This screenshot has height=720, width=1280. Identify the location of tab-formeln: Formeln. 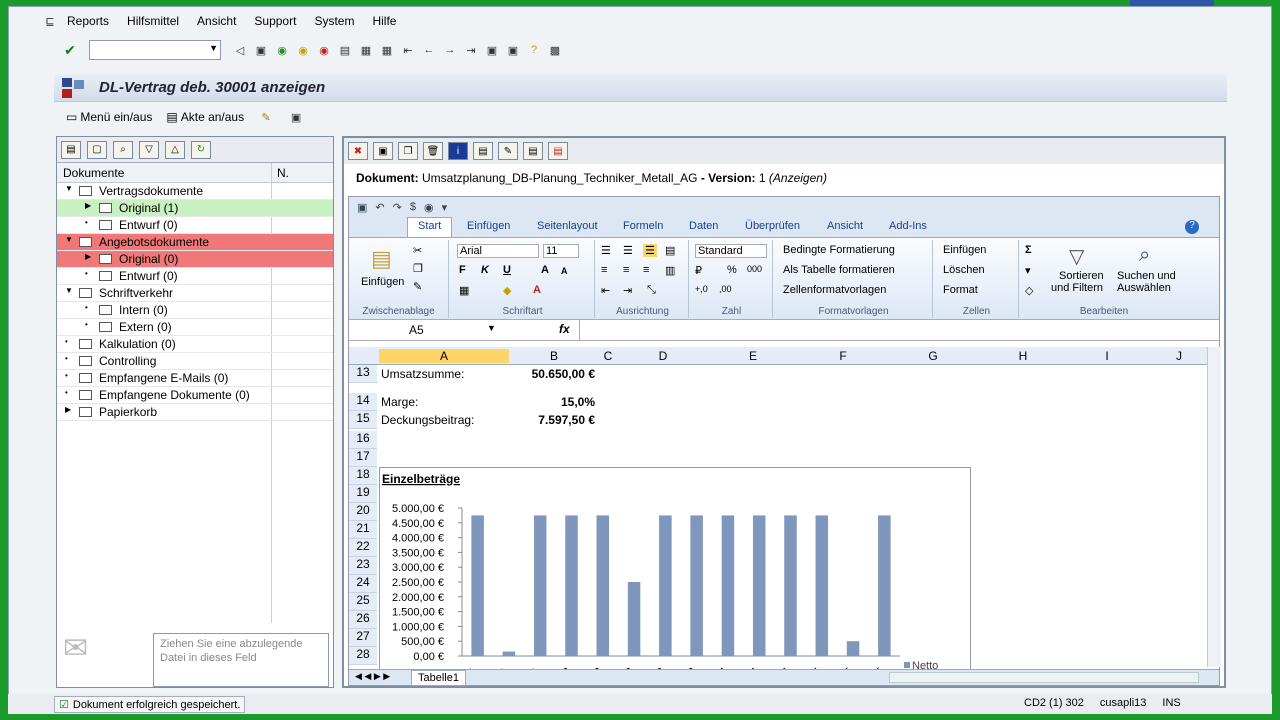
(643, 226).